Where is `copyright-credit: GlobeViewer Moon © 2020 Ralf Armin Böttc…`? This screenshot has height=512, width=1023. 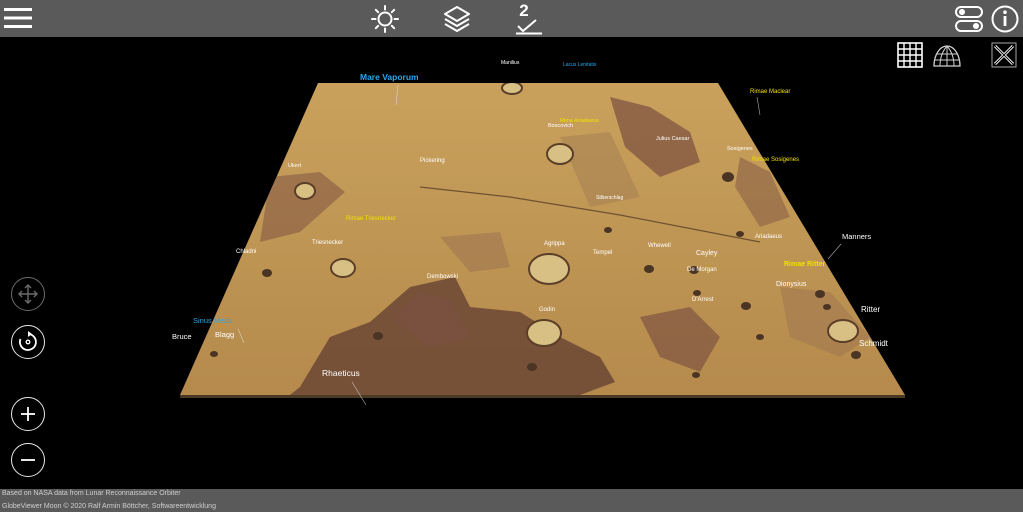 copyright-credit: GlobeViewer Moon © 2020 Ralf Armin Böttc… is located at coordinates (109, 506).